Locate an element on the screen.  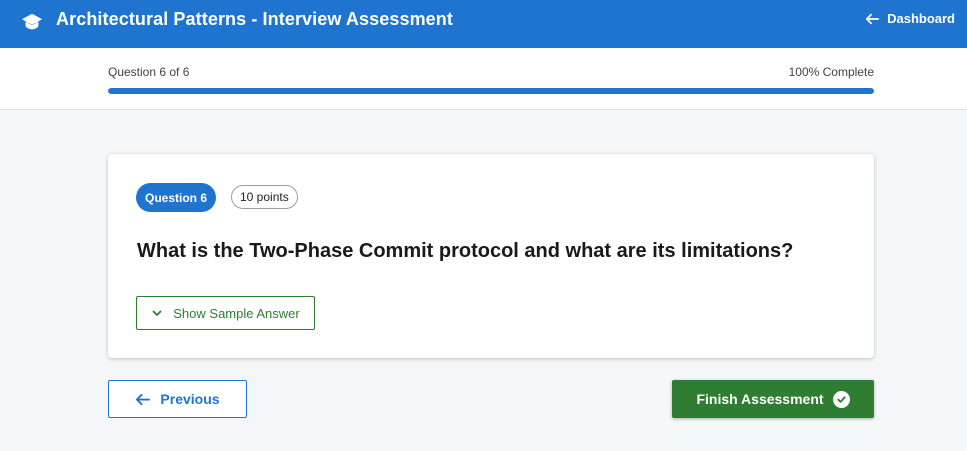
finish-assessment-button: Finish Assessment is located at coordinates (773, 399).